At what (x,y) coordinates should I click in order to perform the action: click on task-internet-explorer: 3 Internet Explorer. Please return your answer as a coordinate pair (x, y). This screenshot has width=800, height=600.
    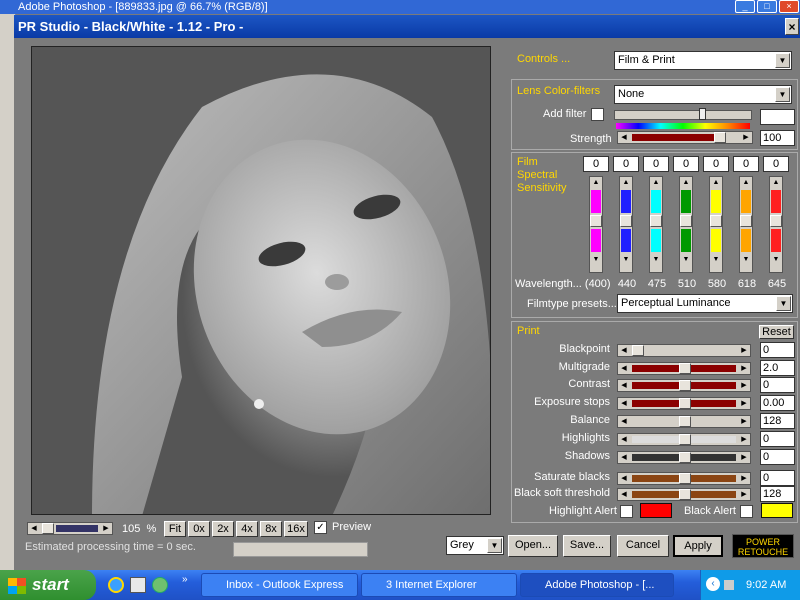
    Looking at the image, I should click on (439, 585).